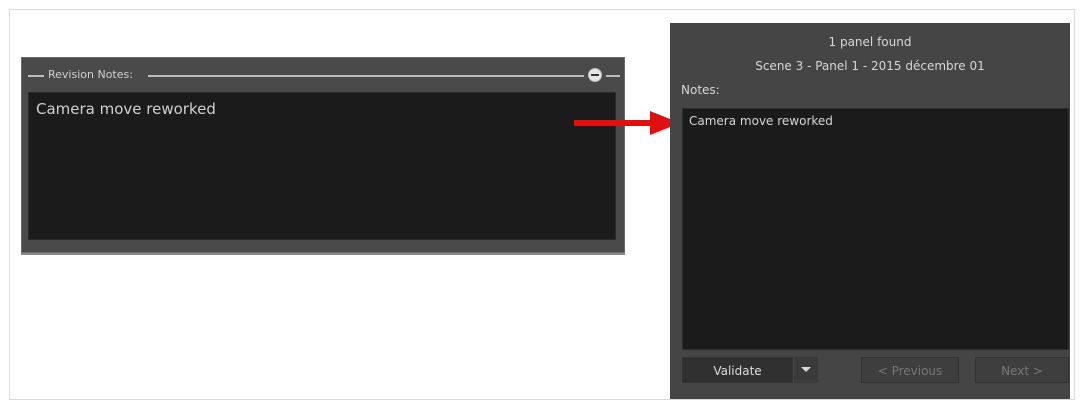 The width and height of the screenshot is (1084, 409). Describe the element at coordinates (700, 90) in the screenshot. I see `notes-label: Notes:` at that location.